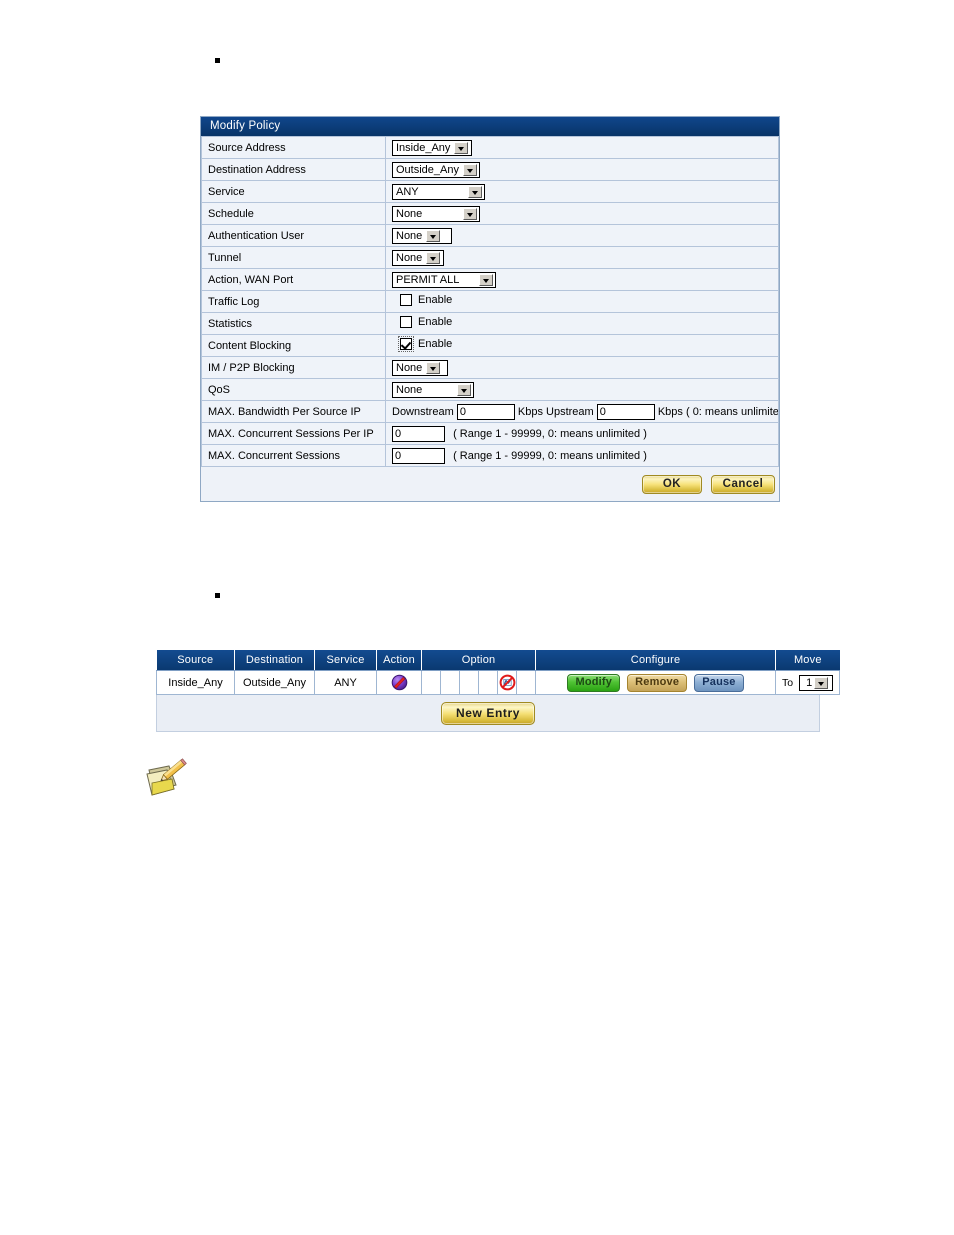 This screenshot has height=1235, width=954. I want to click on cell-destination: Outside_Any, so click(274, 682).